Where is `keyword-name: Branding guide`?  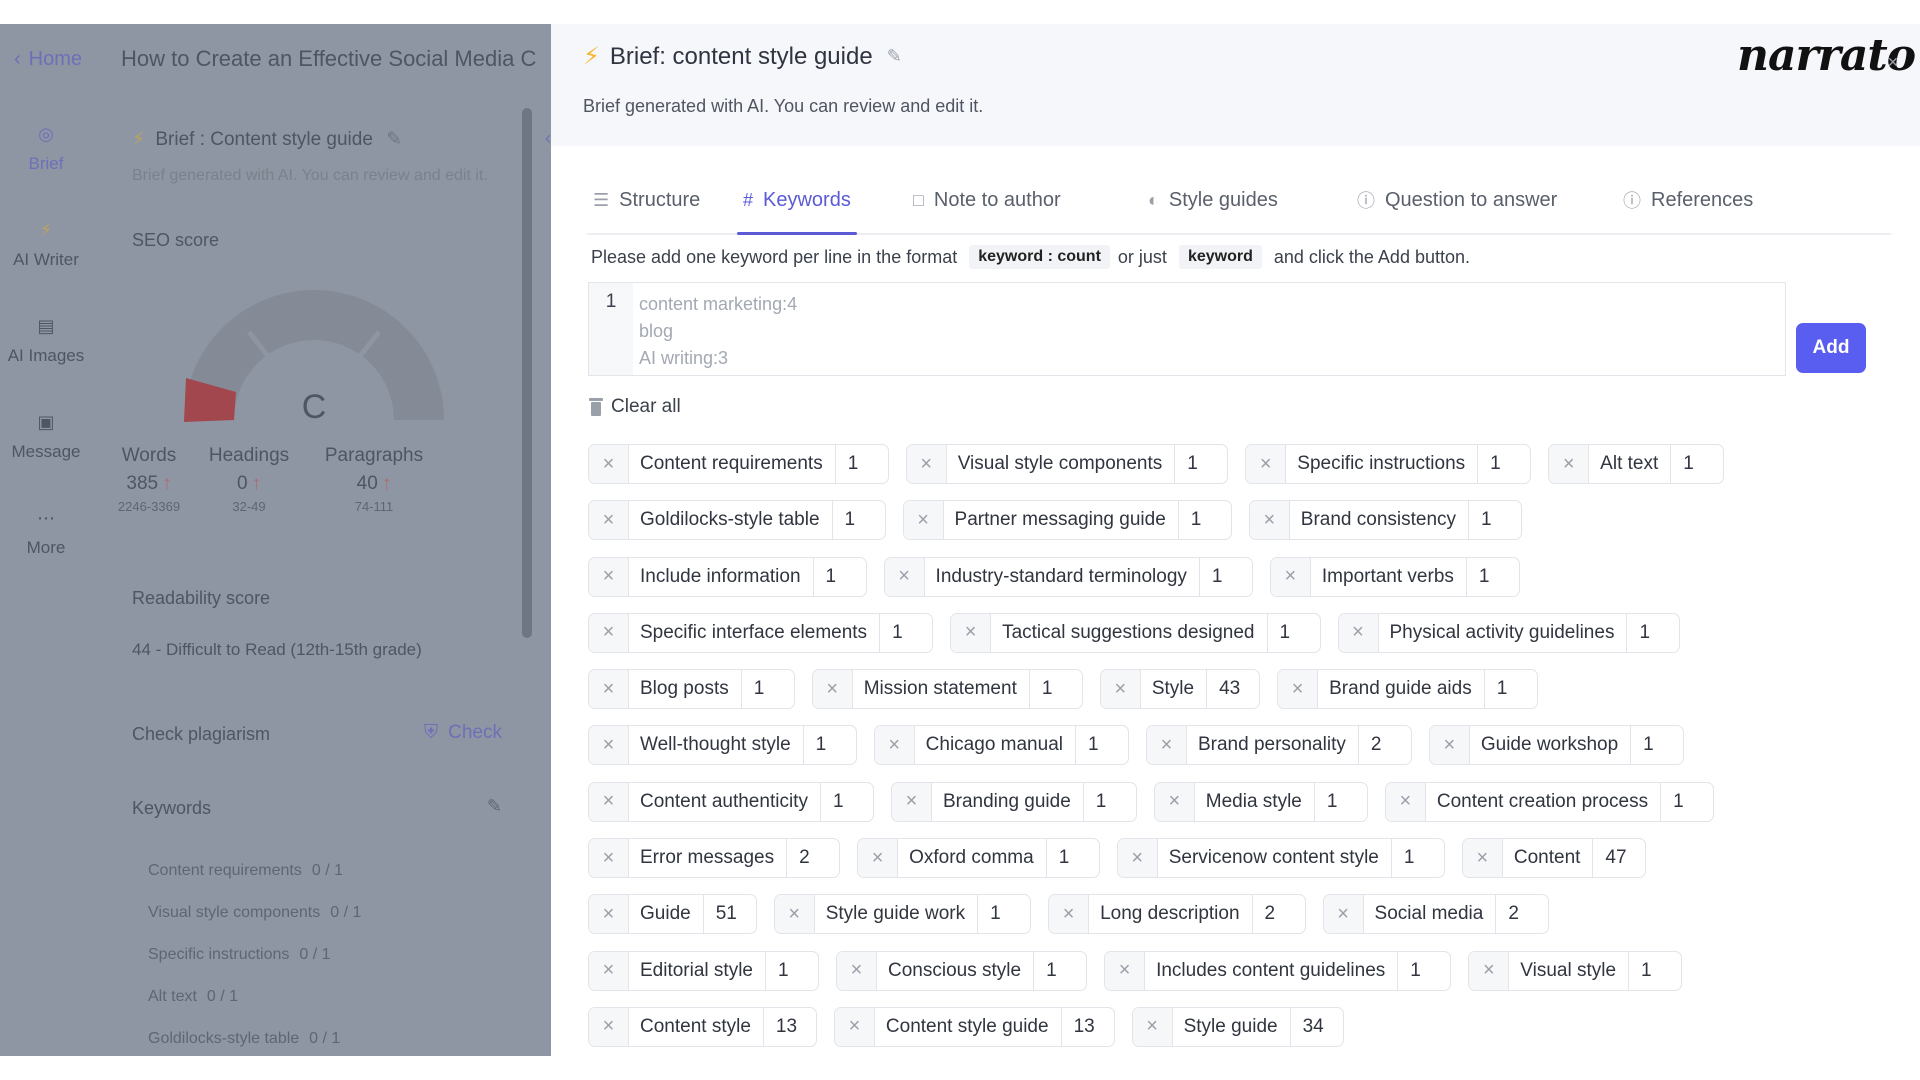 keyword-name: Branding guide is located at coordinates (1008, 801).